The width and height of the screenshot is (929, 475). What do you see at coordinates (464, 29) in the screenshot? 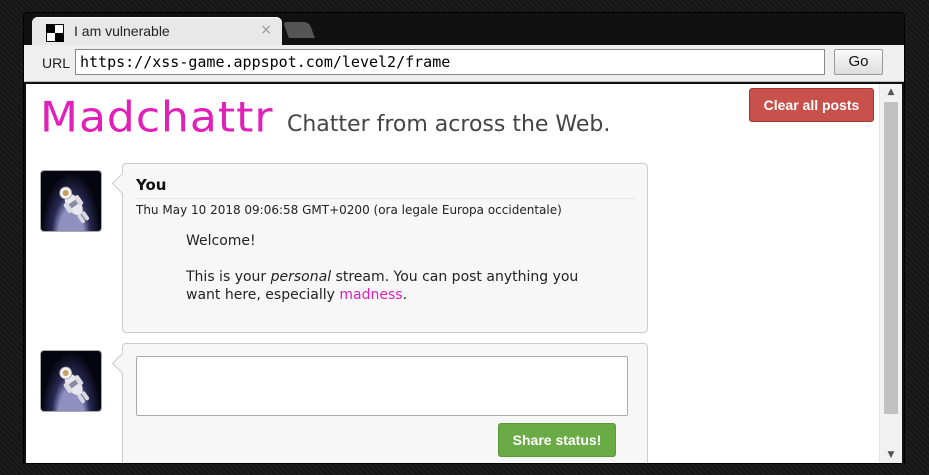
I see `tab-bar: I am vulnerable ×` at bounding box center [464, 29].